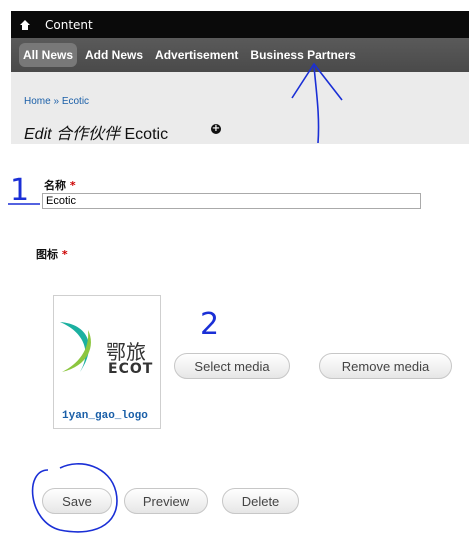 This screenshot has height=539, width=469. Describe the element at coordinates (240, 108) in the screenshot. I see `page-header: Home » Ecotic Edit 合作伙伴 Ecotic +` at that location.